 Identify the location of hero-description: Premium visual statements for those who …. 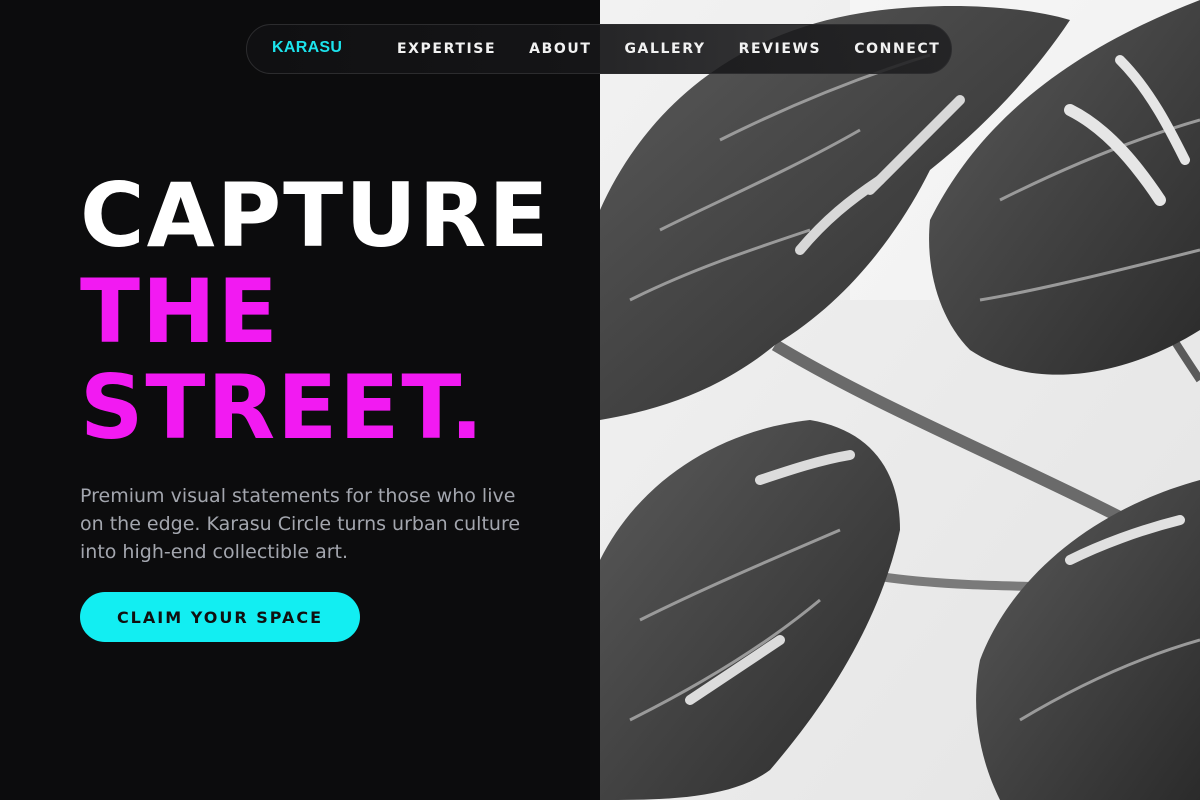
(300, 524).